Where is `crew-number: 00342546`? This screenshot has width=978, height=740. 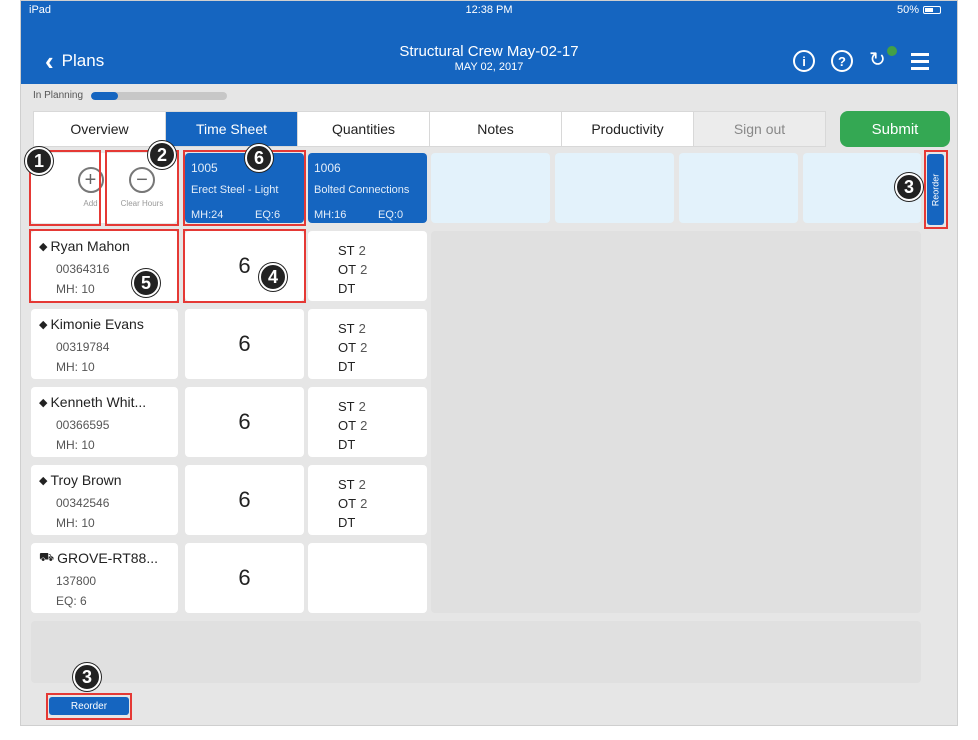 crew-number: 00342546 is located at coordinates (83, 503).